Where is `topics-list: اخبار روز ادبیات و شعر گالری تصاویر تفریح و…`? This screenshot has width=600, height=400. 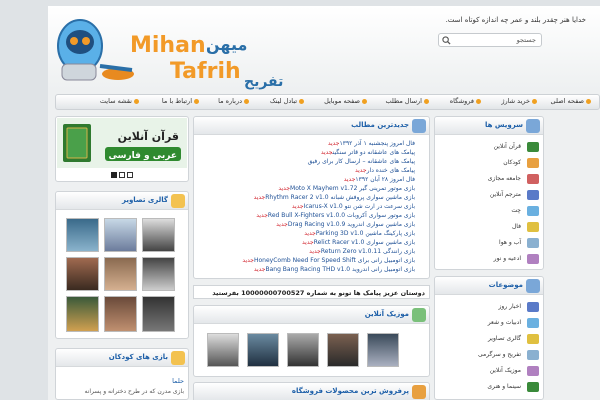
topics-list: اخبار روز ادبیات و شعر گالری تصاویر تفریح و… is located at coordinates (490, 348).